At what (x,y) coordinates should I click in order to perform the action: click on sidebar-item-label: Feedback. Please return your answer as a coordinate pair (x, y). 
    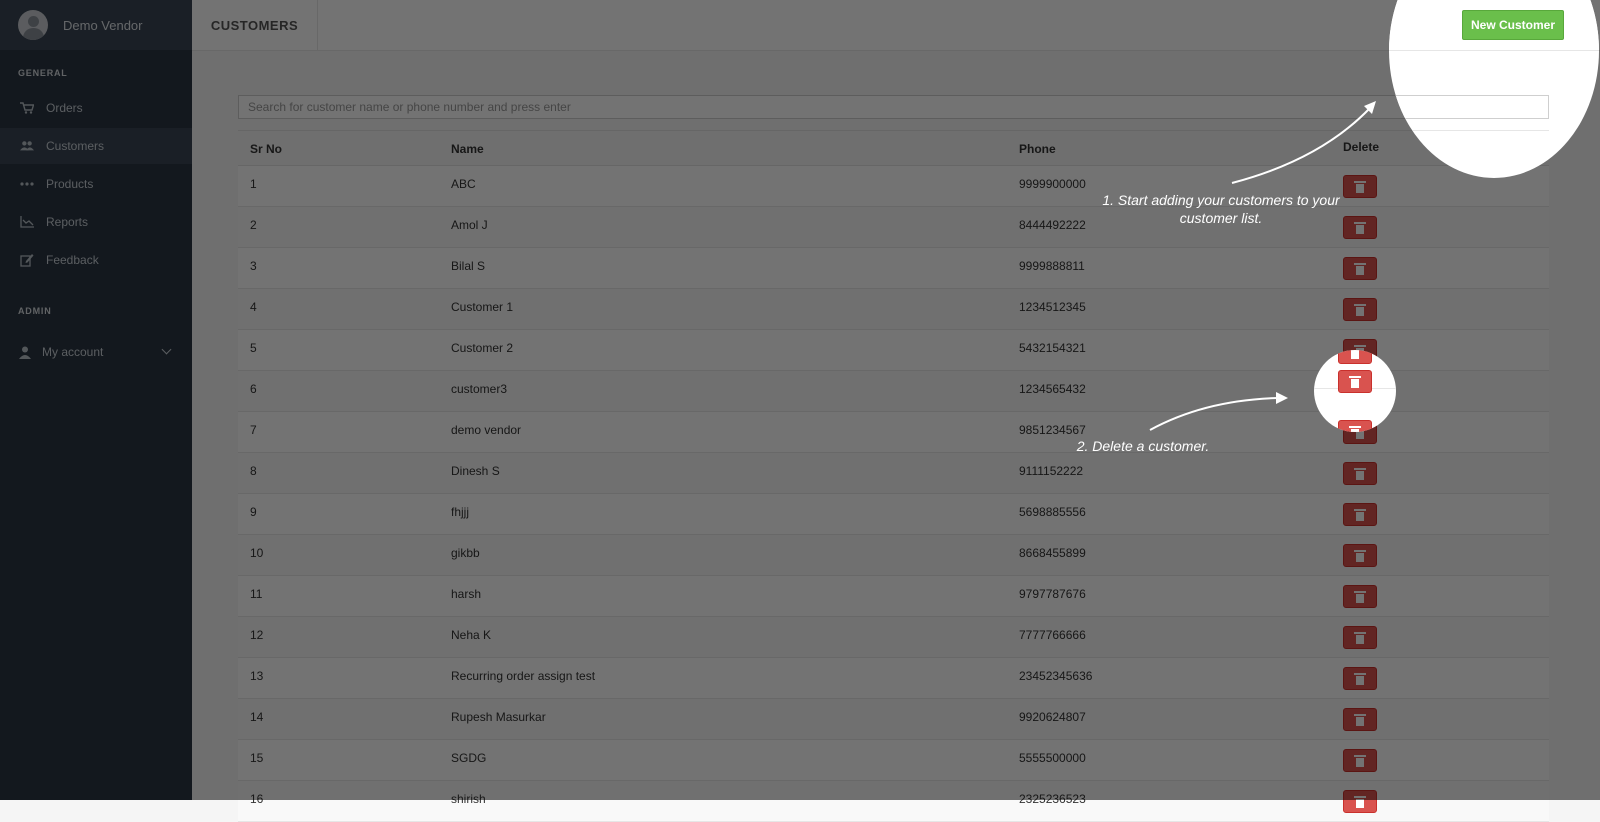
    Looking at the image, I should click on (72, 260).